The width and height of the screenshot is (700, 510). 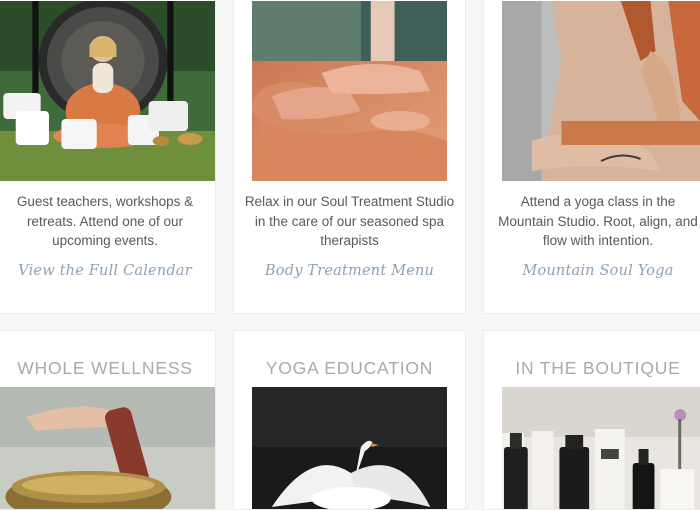 What do you see at coordinates (349, 368) in the screenshot?
I see `card-title: YOGA EDUCATION` at bounding box center [349, 368].